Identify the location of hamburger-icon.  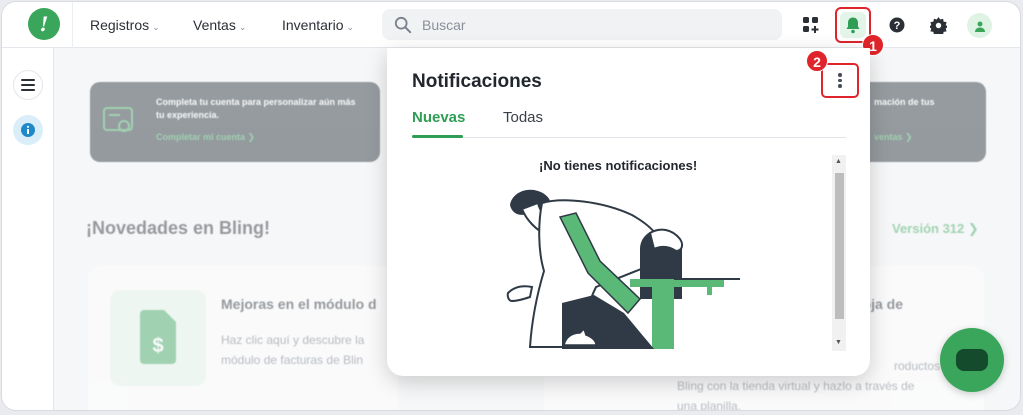
(28, 85).